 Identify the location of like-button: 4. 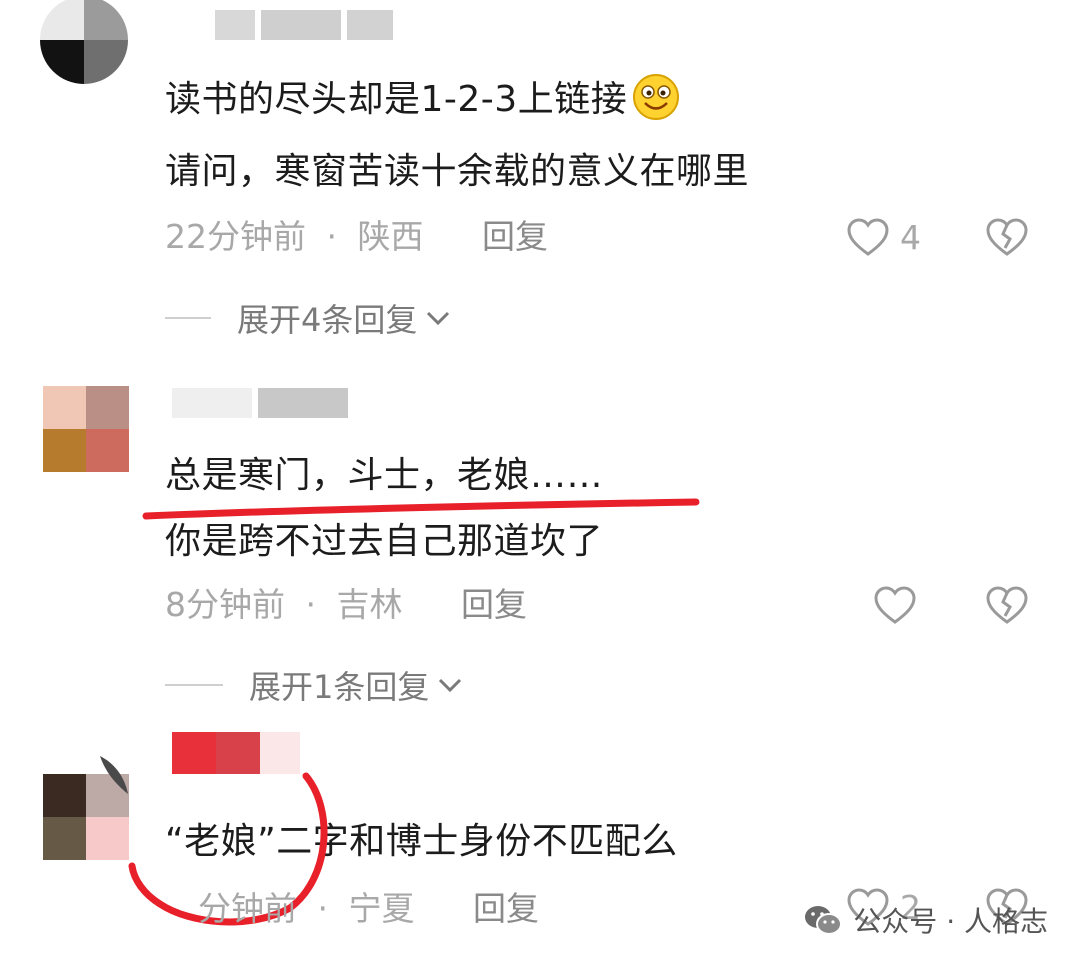
(883, 237).